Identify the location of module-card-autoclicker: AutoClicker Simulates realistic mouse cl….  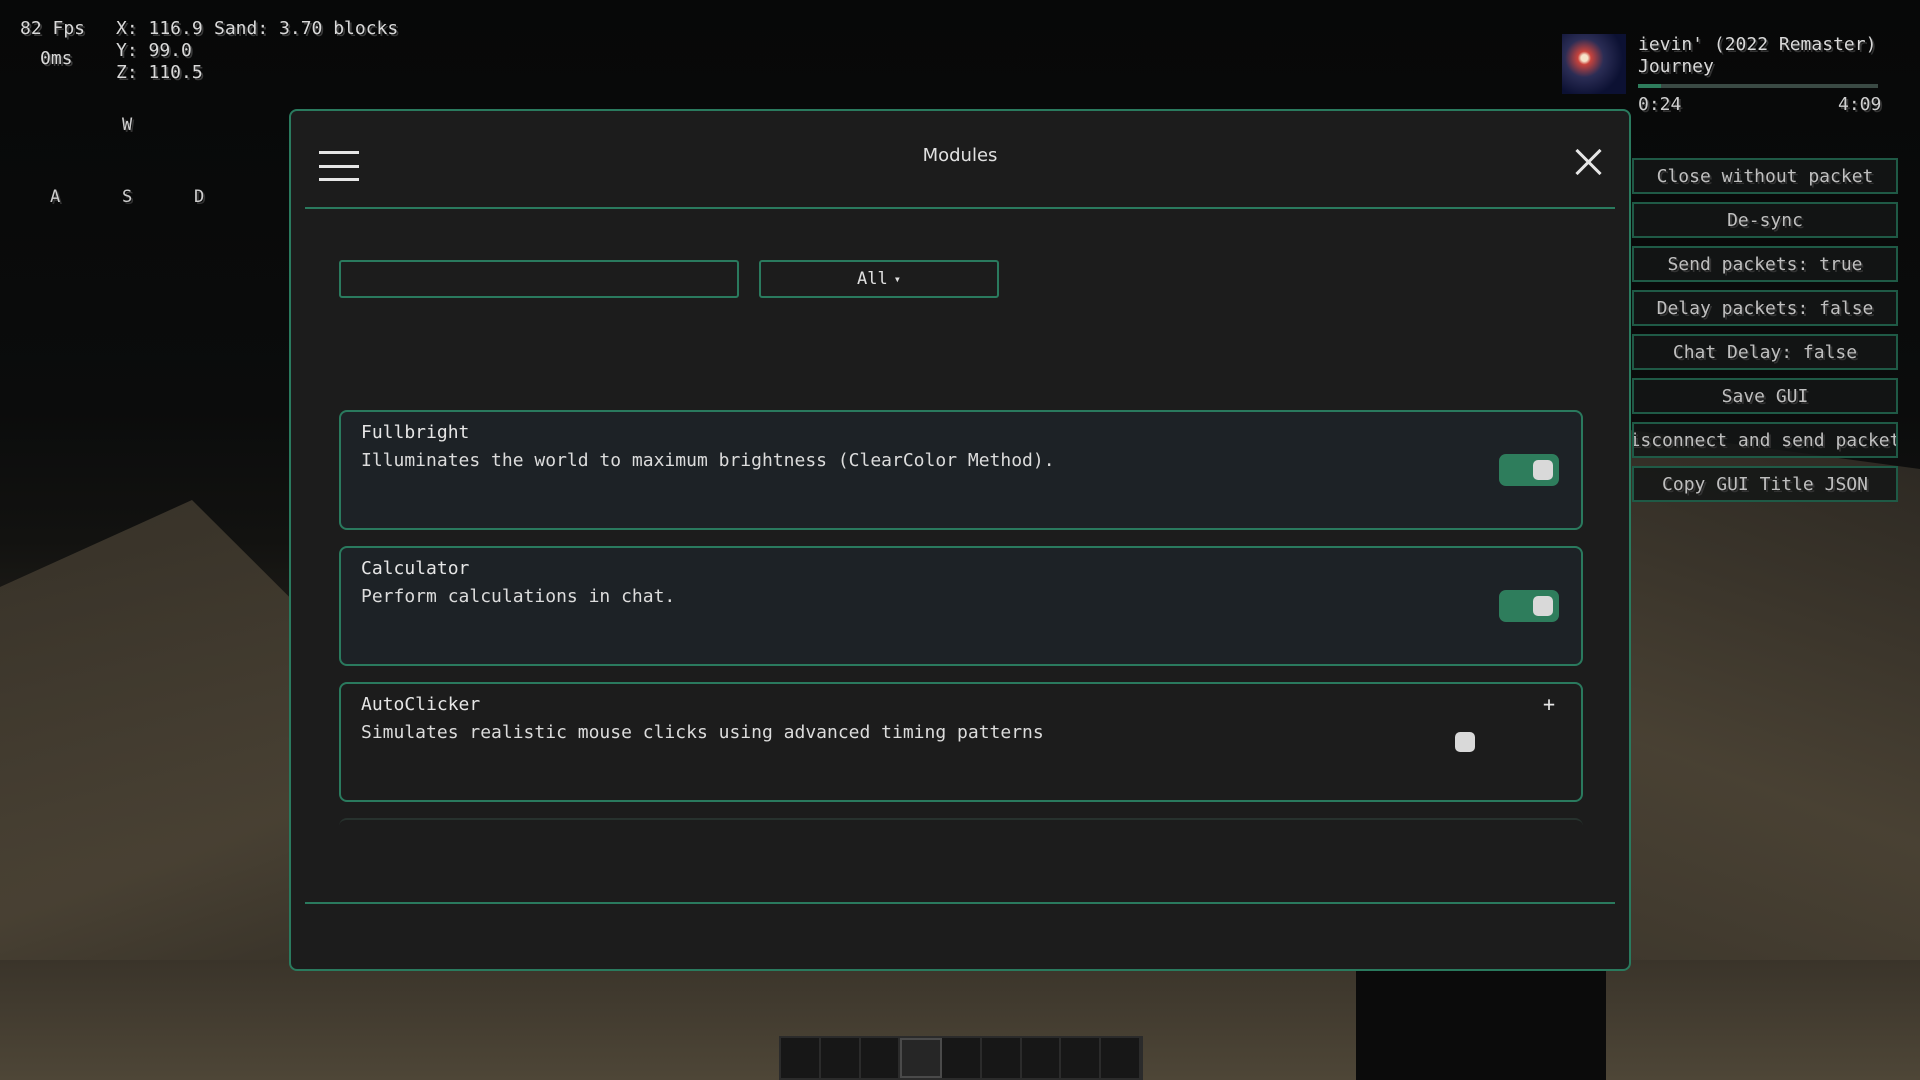
(961, 742).